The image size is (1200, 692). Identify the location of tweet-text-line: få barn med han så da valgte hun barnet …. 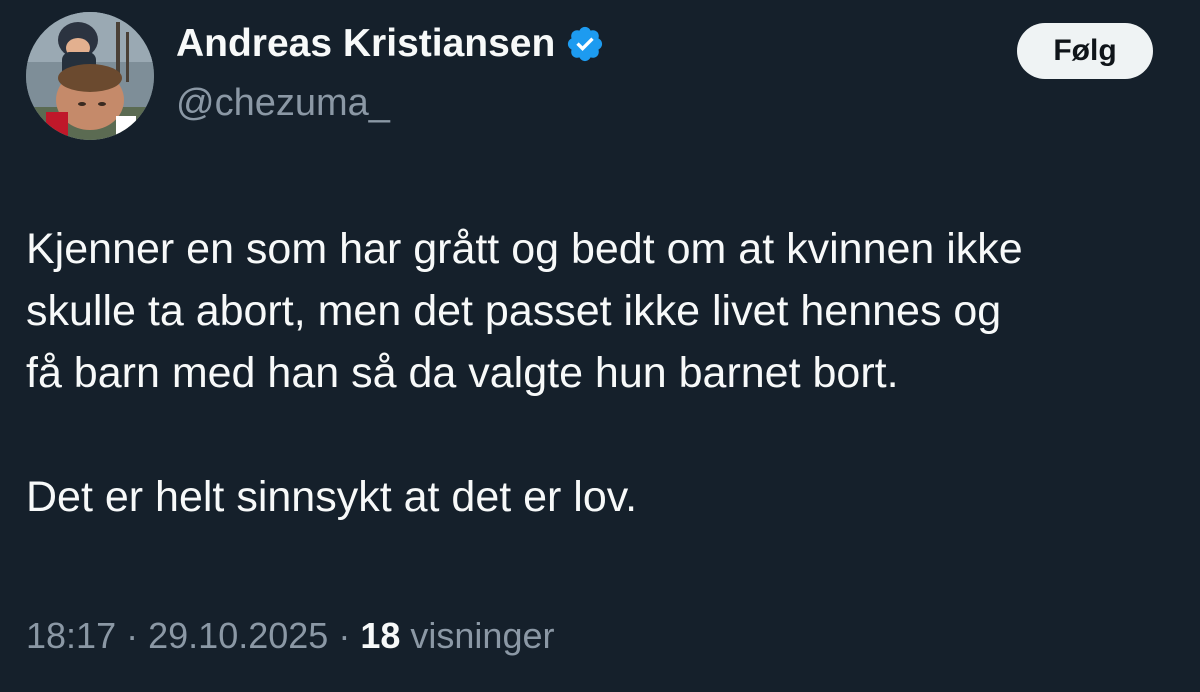
(462, 373).